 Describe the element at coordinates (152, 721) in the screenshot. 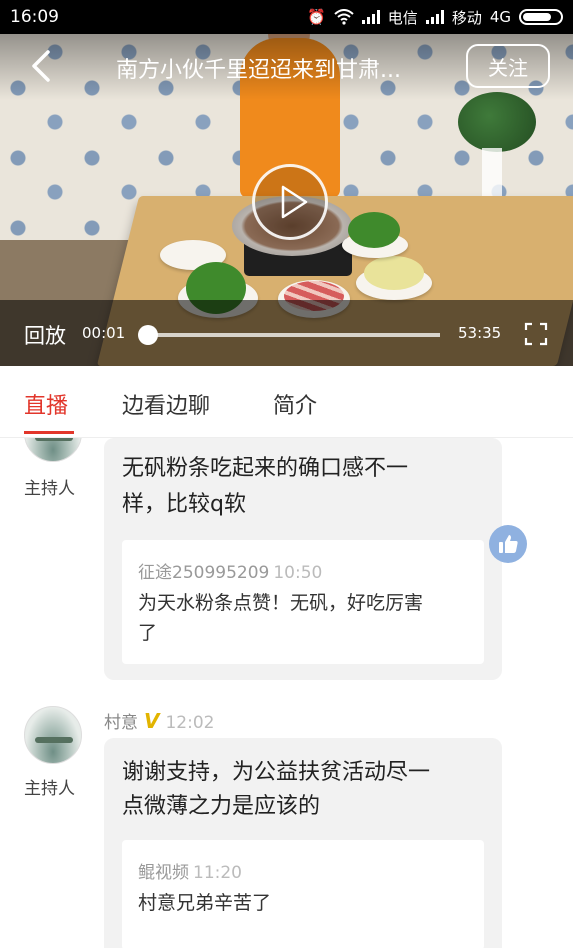

I see `verified-badge: V` at that location.